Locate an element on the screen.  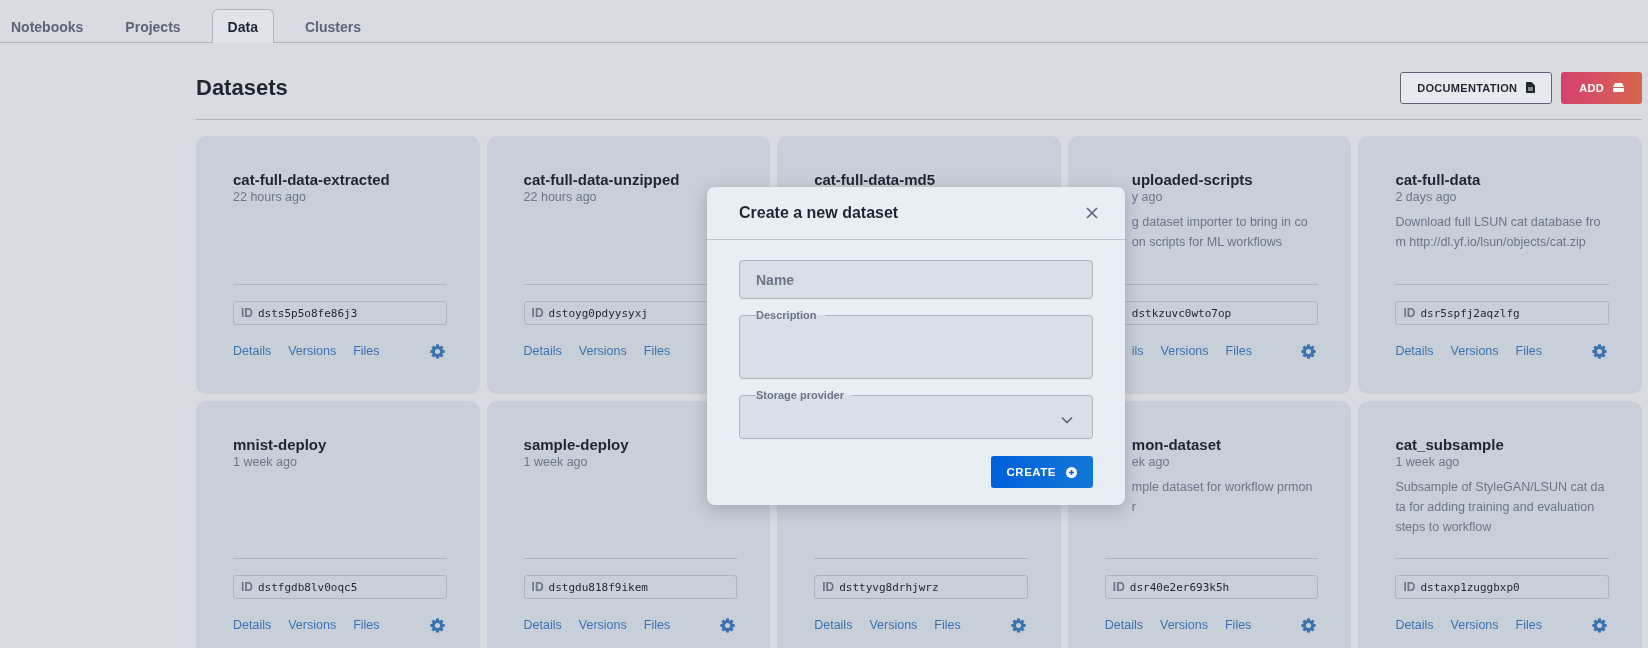
create-button: CREATE is located at coordinates (1041, 472).